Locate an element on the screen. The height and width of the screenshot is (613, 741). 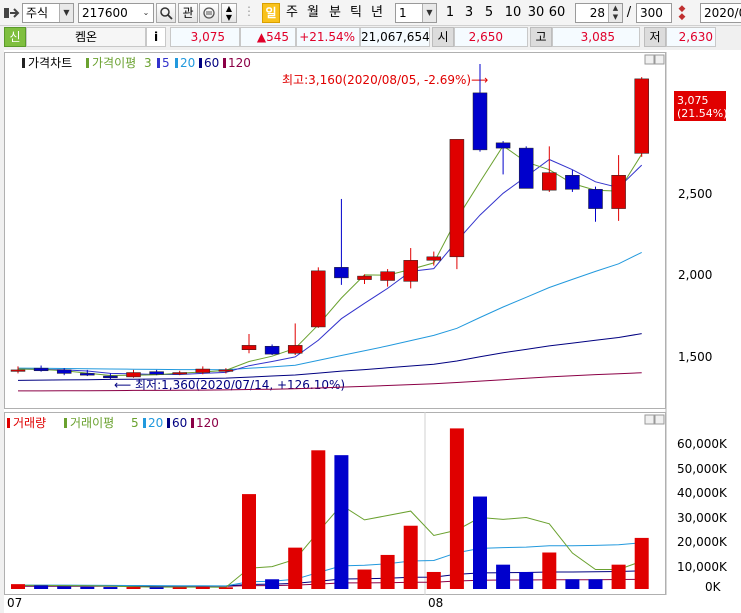
vma5-label: 5 is located at coordinates (135, 423).